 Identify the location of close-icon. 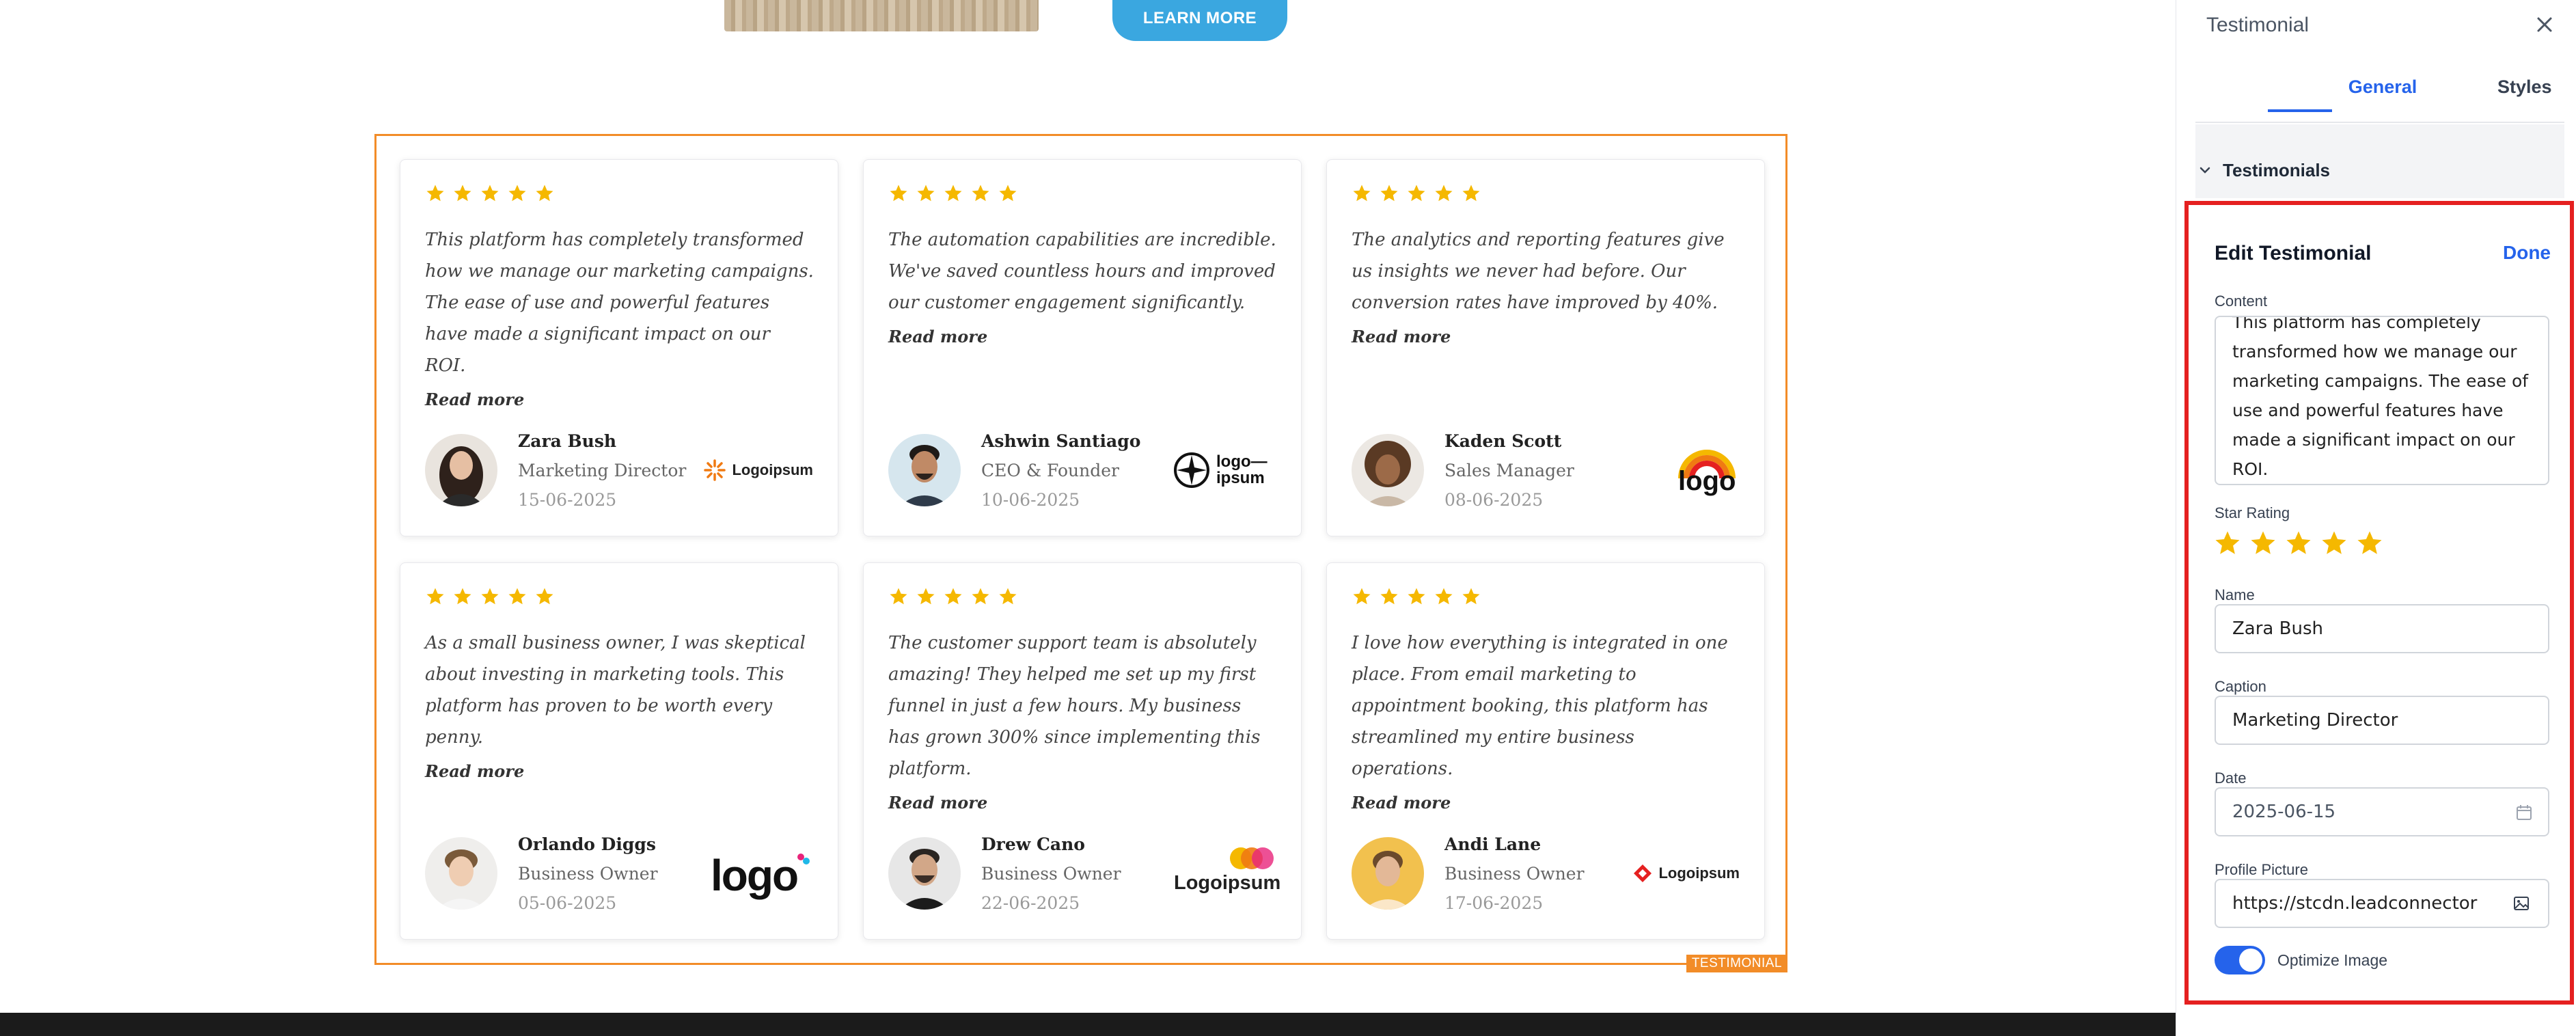
(2545, 25).